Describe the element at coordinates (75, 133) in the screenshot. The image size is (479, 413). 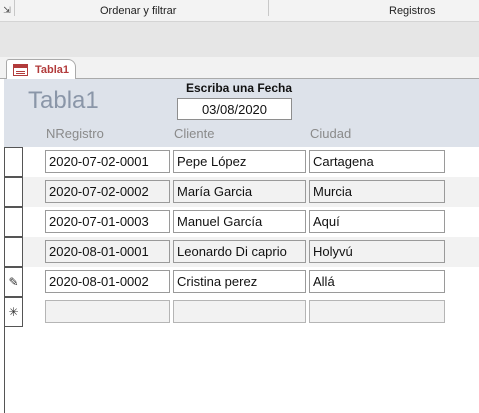
I see `column-header-nregistro: NRegistro` at that location.